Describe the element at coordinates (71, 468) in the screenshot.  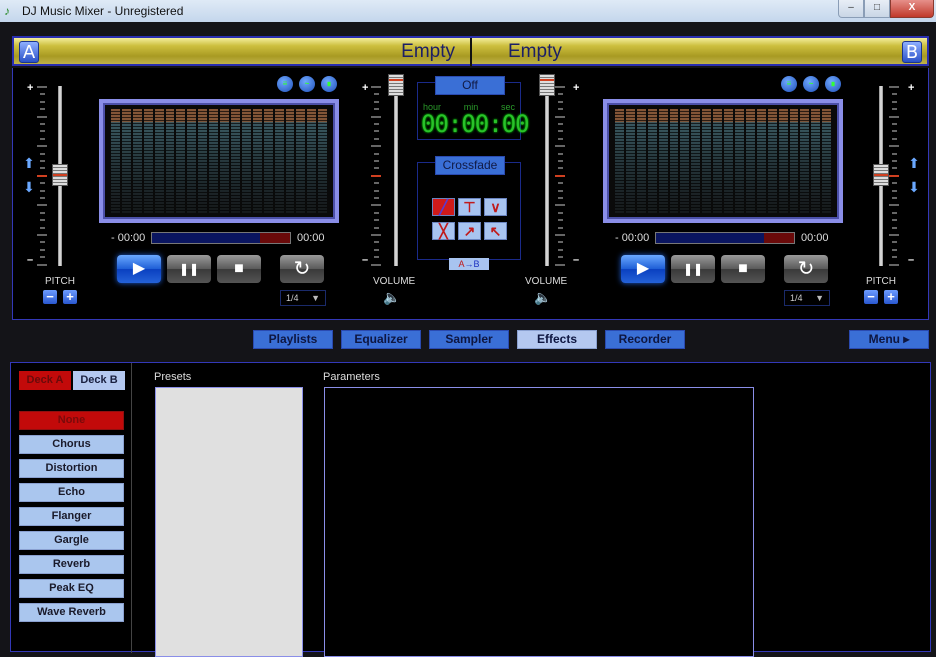
I see `effect-distortion-button: Distortion` at that location.